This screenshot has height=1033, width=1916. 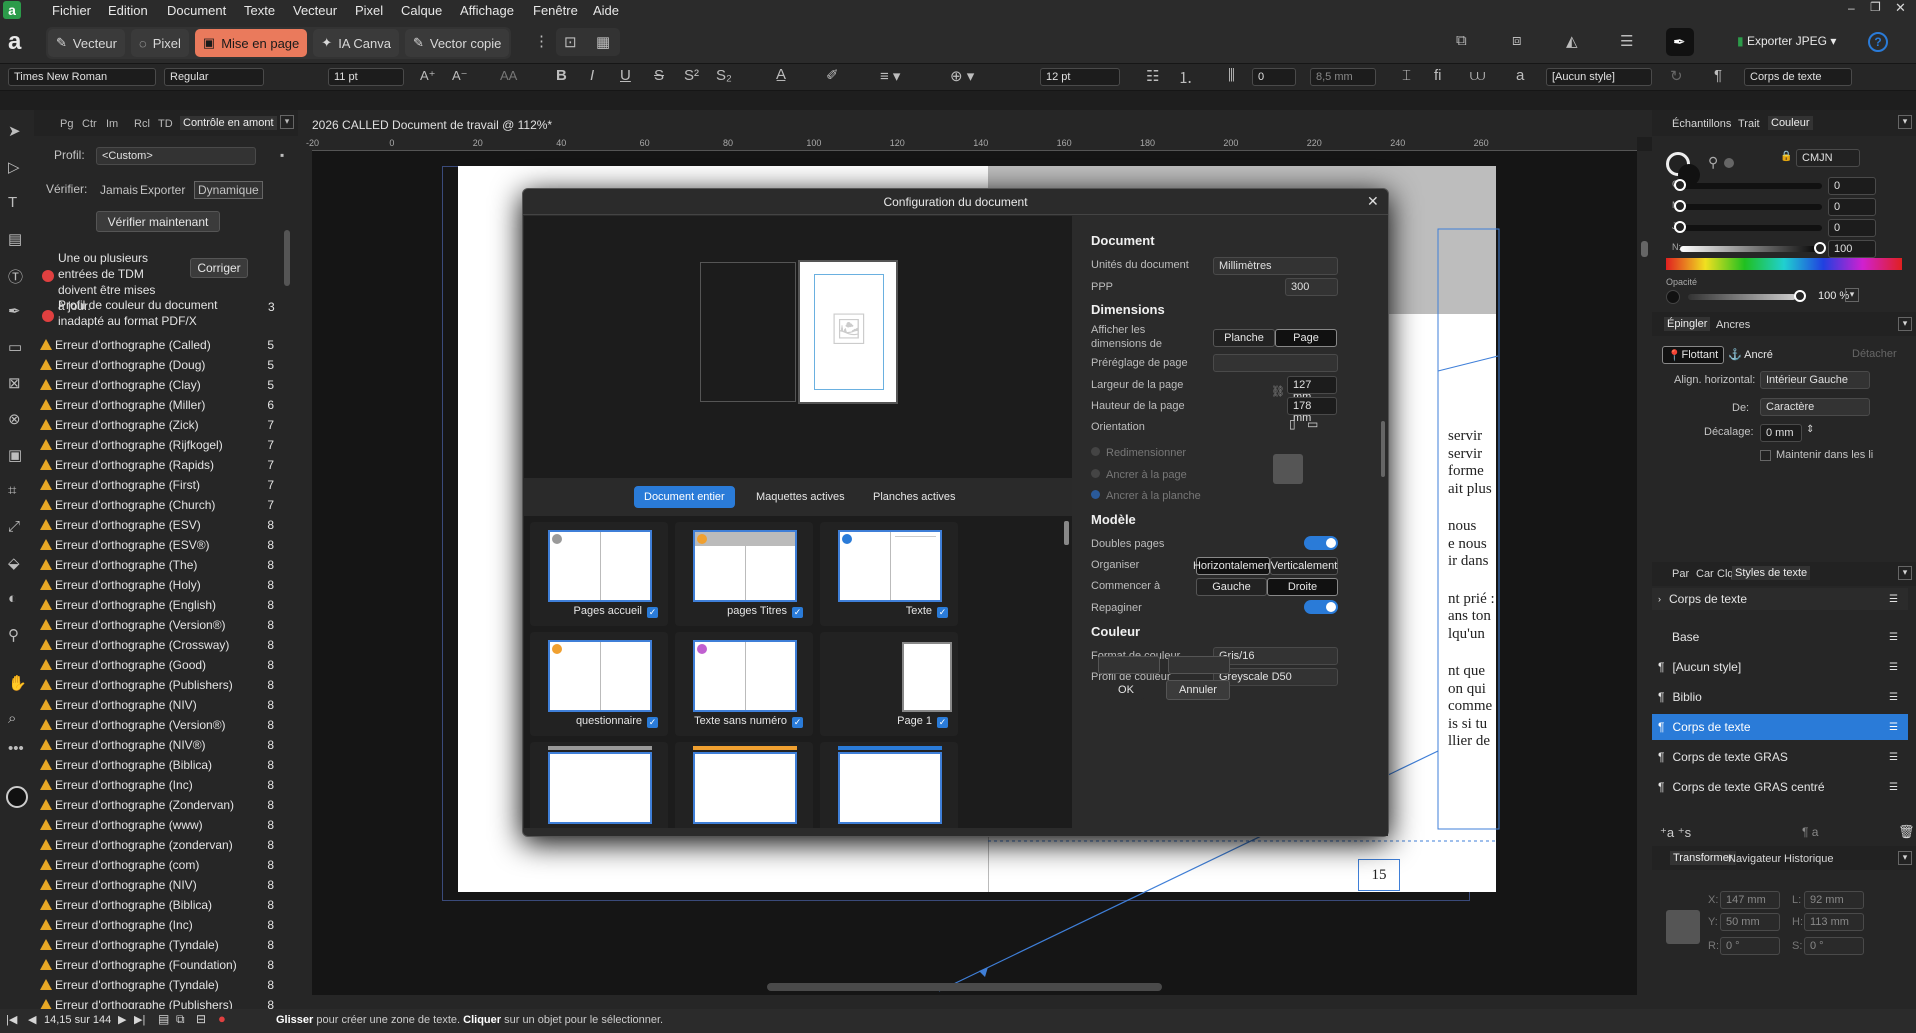 I want to click on snapping-icon: ⧉, so click(x=1461, y=40).